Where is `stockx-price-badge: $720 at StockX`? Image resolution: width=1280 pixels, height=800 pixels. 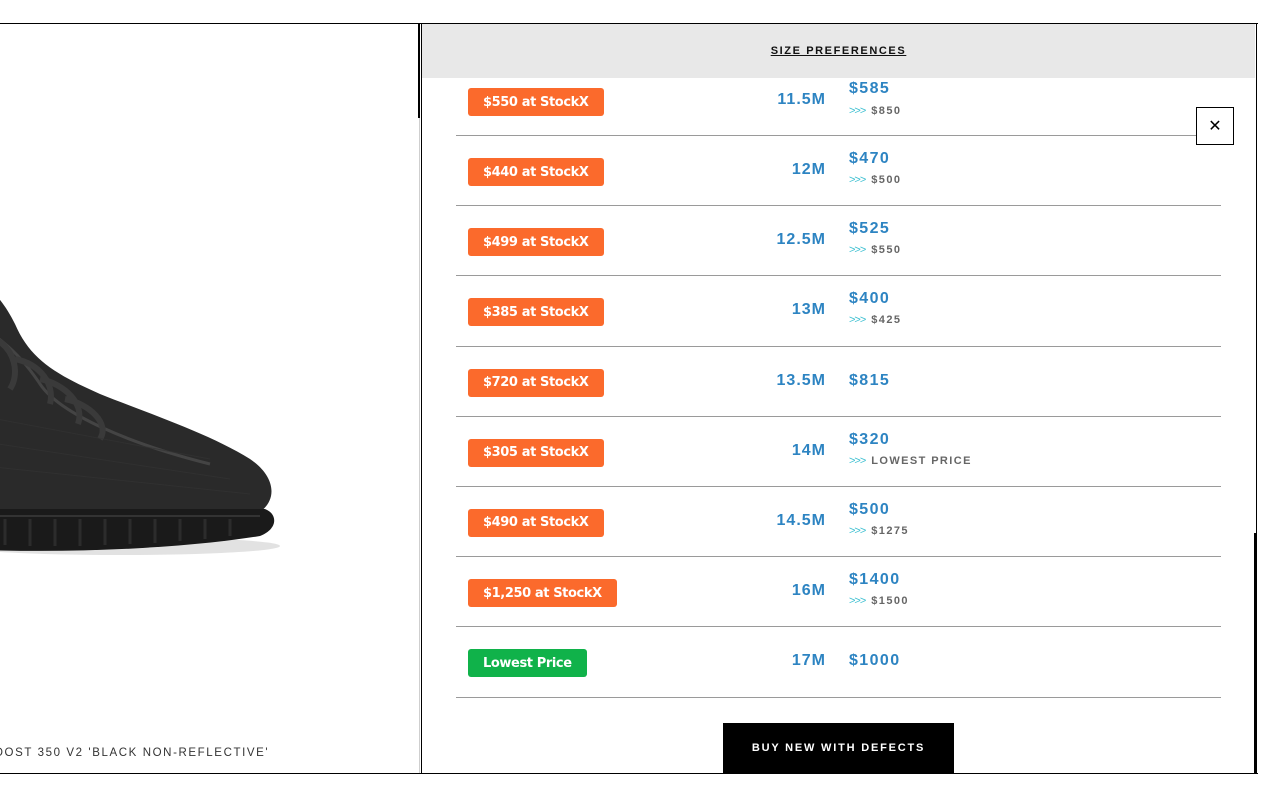 stockx-price-badge: $720 at StockX is located at coordinates (536, 382).